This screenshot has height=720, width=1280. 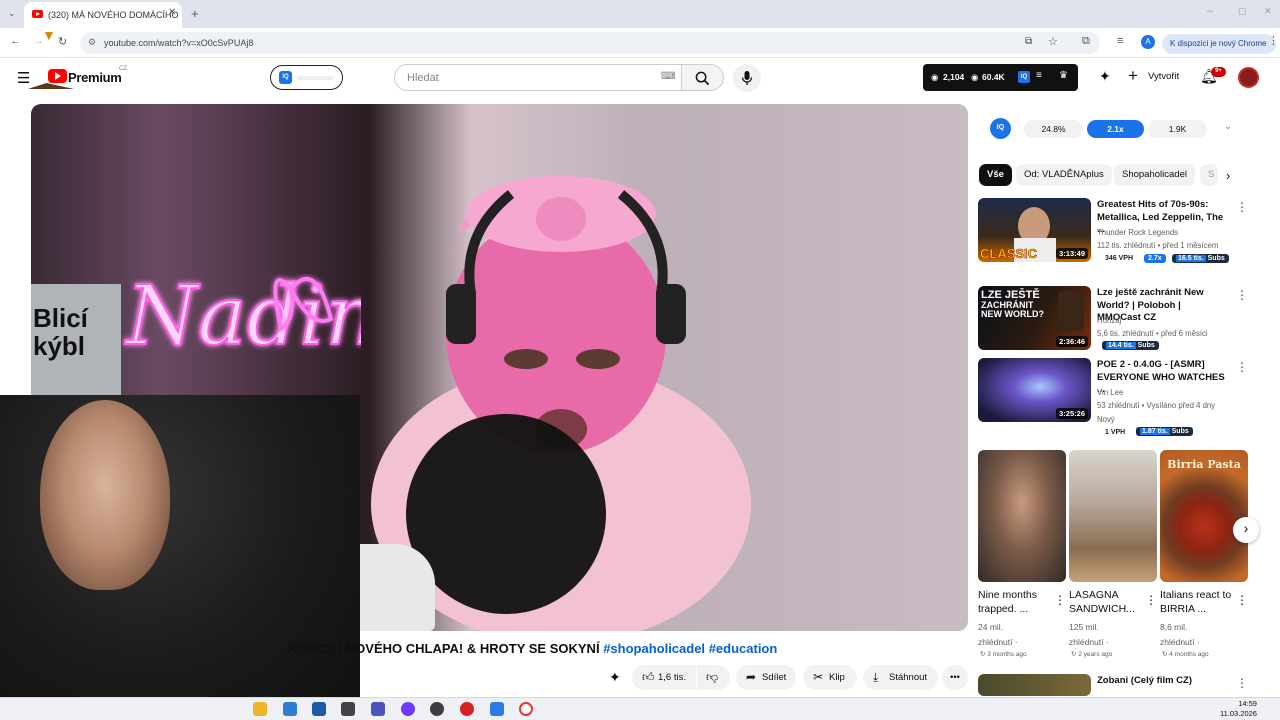 What do you see at coordinates (995, 175) in the screenshot?
I see `chip-all: Vše` at bounding box center [995, 175].